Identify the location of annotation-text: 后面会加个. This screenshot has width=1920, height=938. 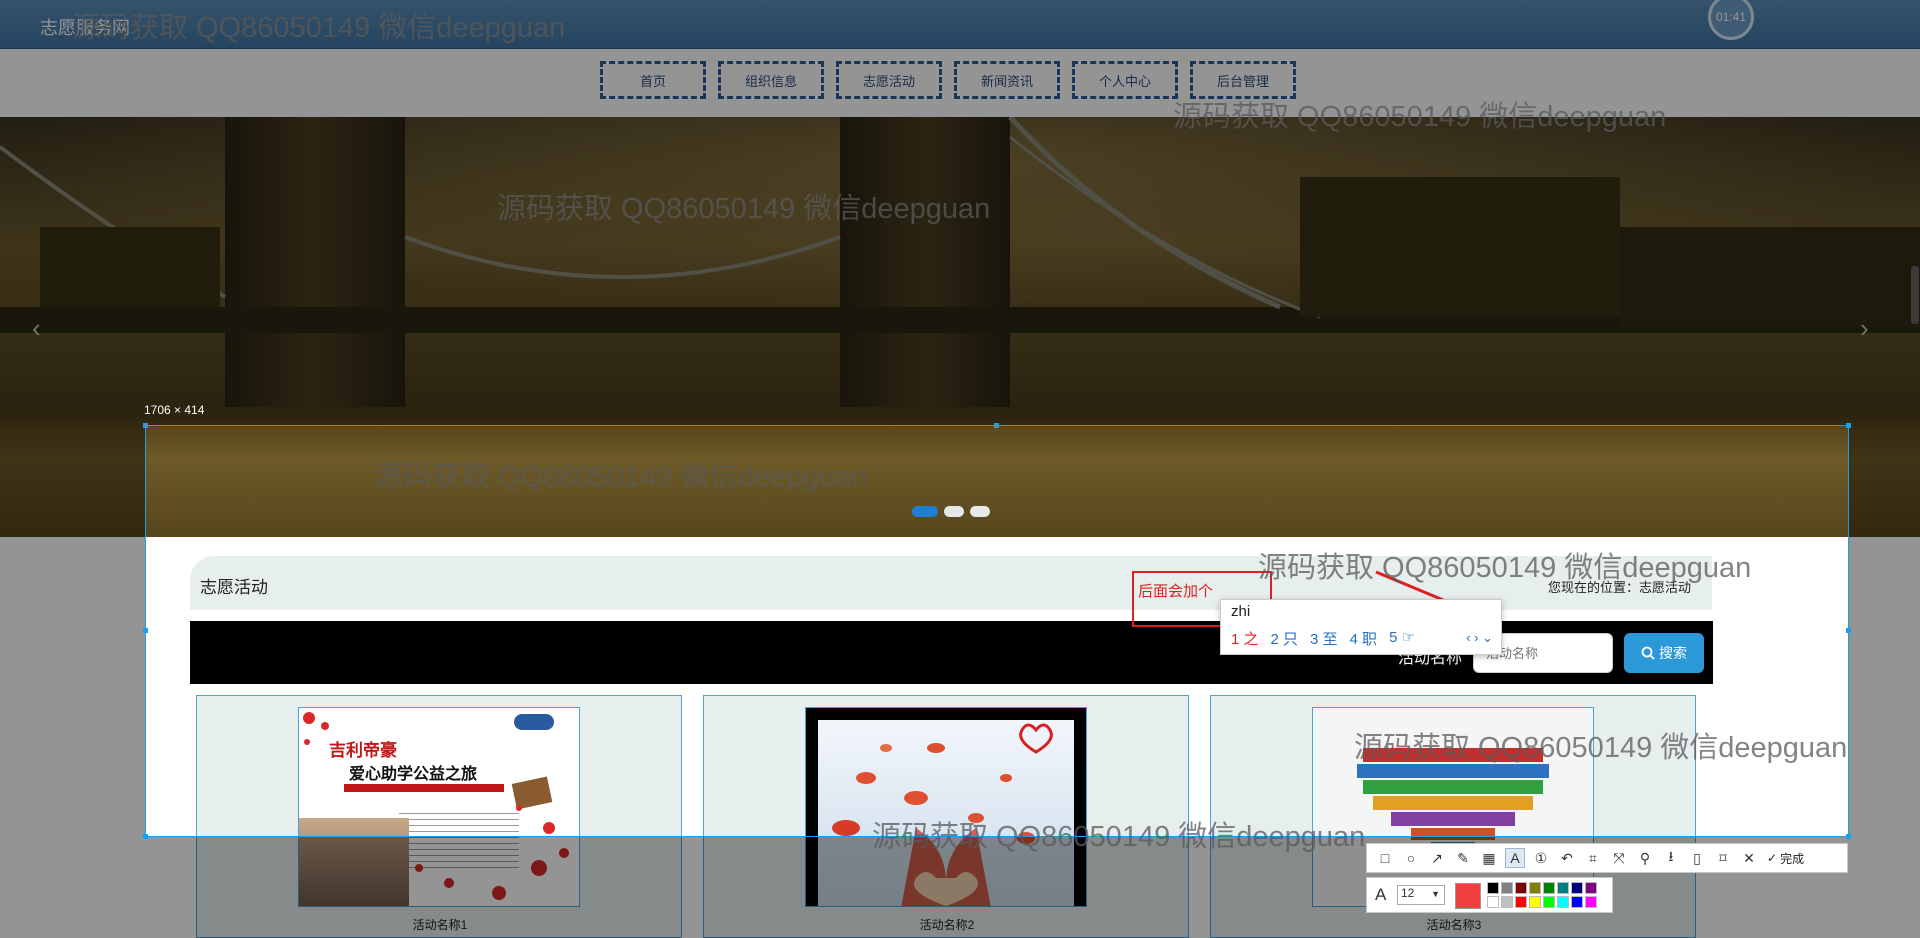
(1175, 590).